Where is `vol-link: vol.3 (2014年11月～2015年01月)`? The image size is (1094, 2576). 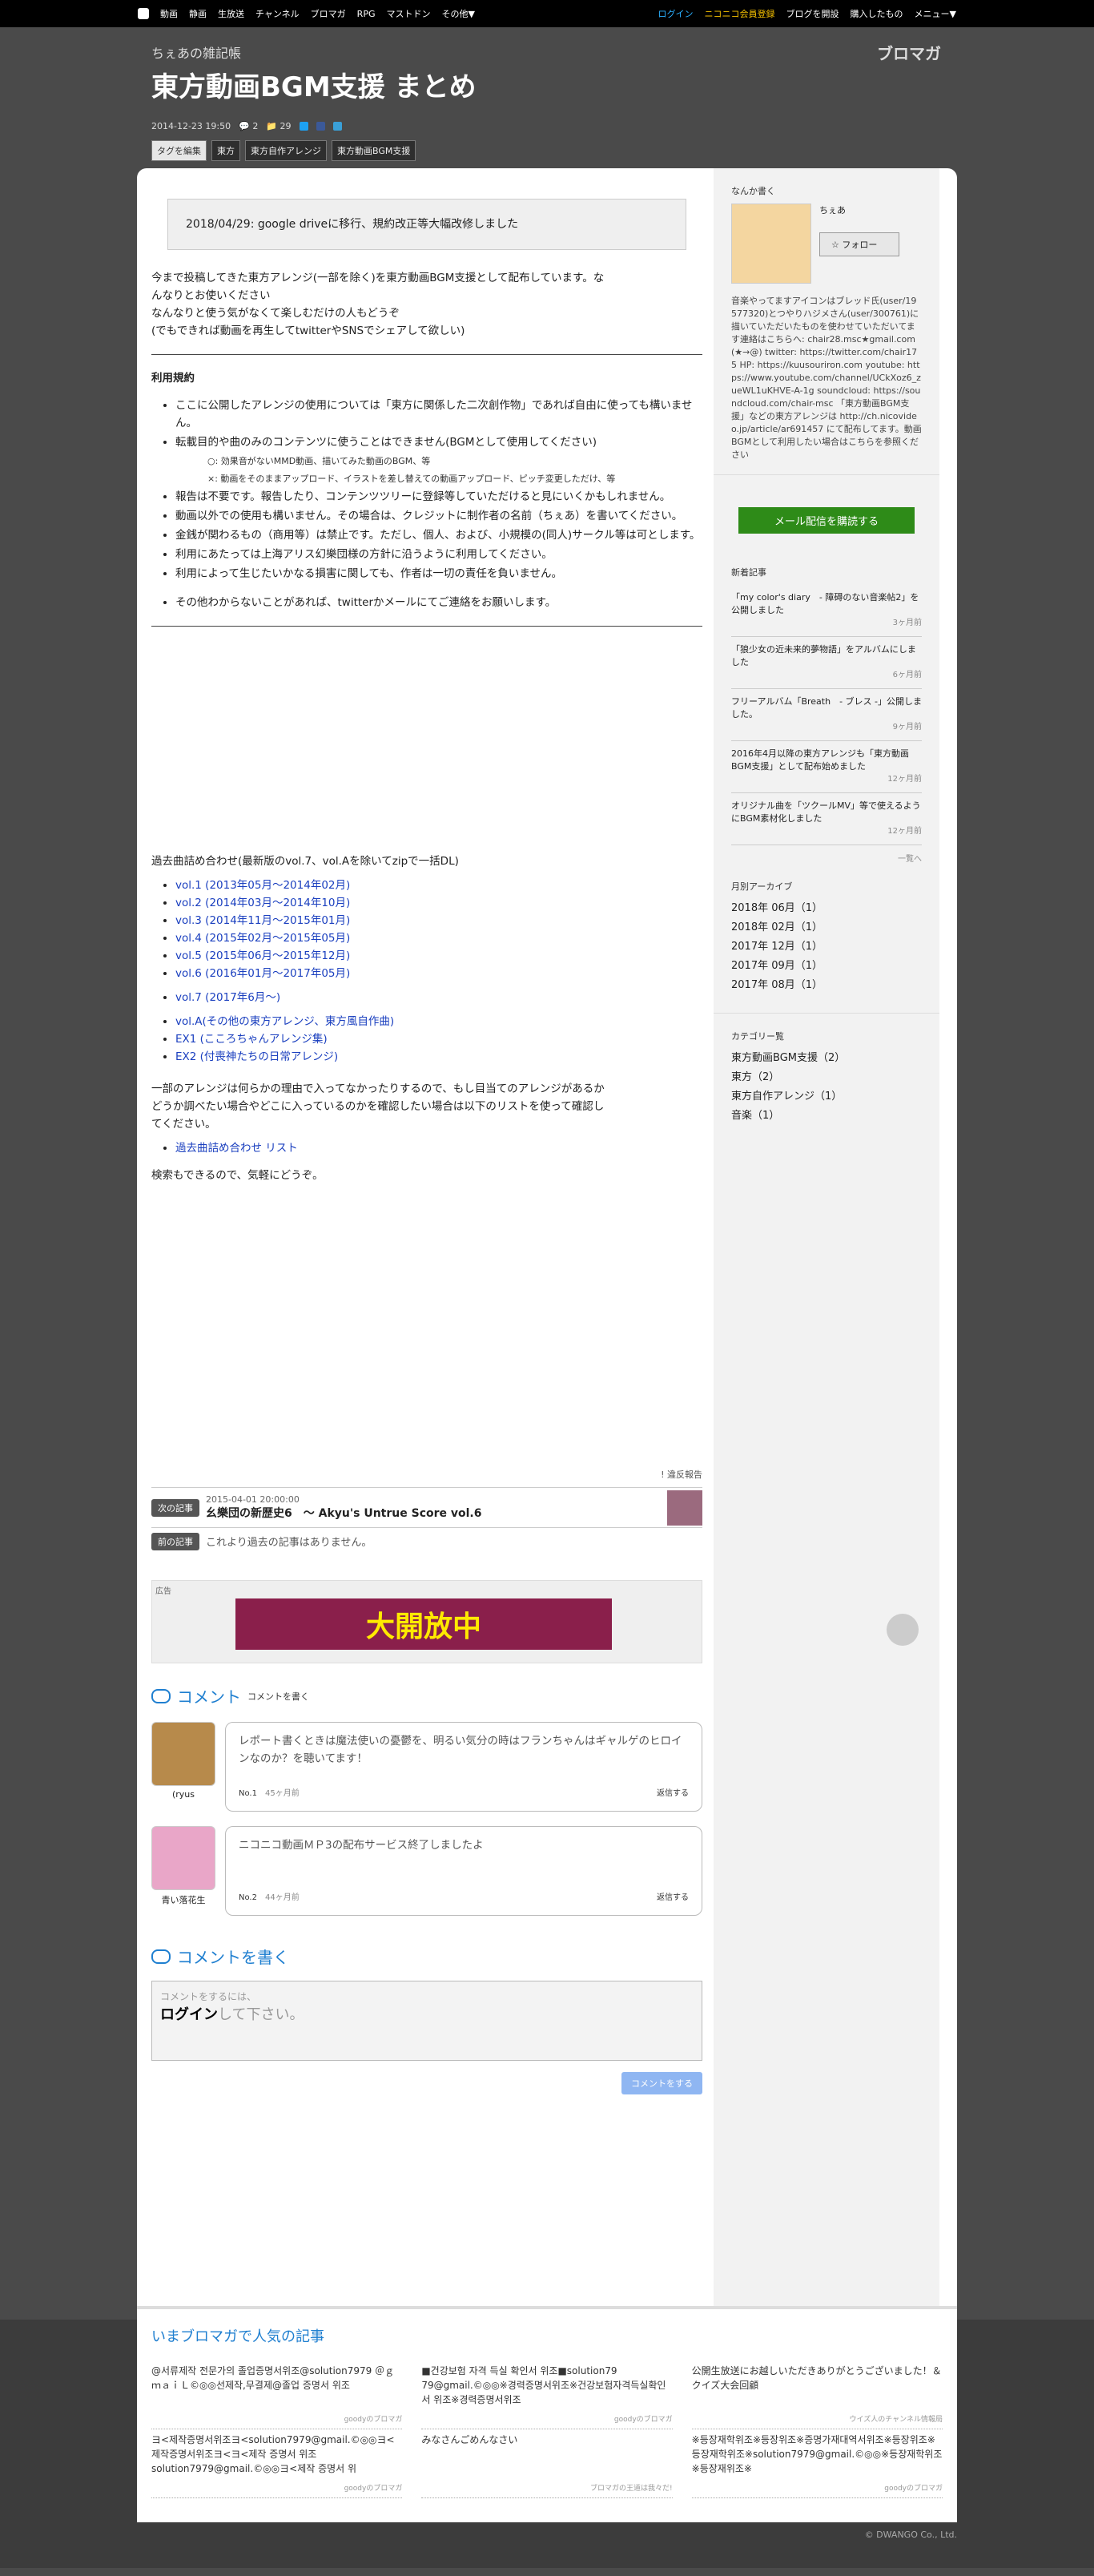
vol-link: vol.3 (2014年11月～2015年01月) is located at coordinates (262, 920).